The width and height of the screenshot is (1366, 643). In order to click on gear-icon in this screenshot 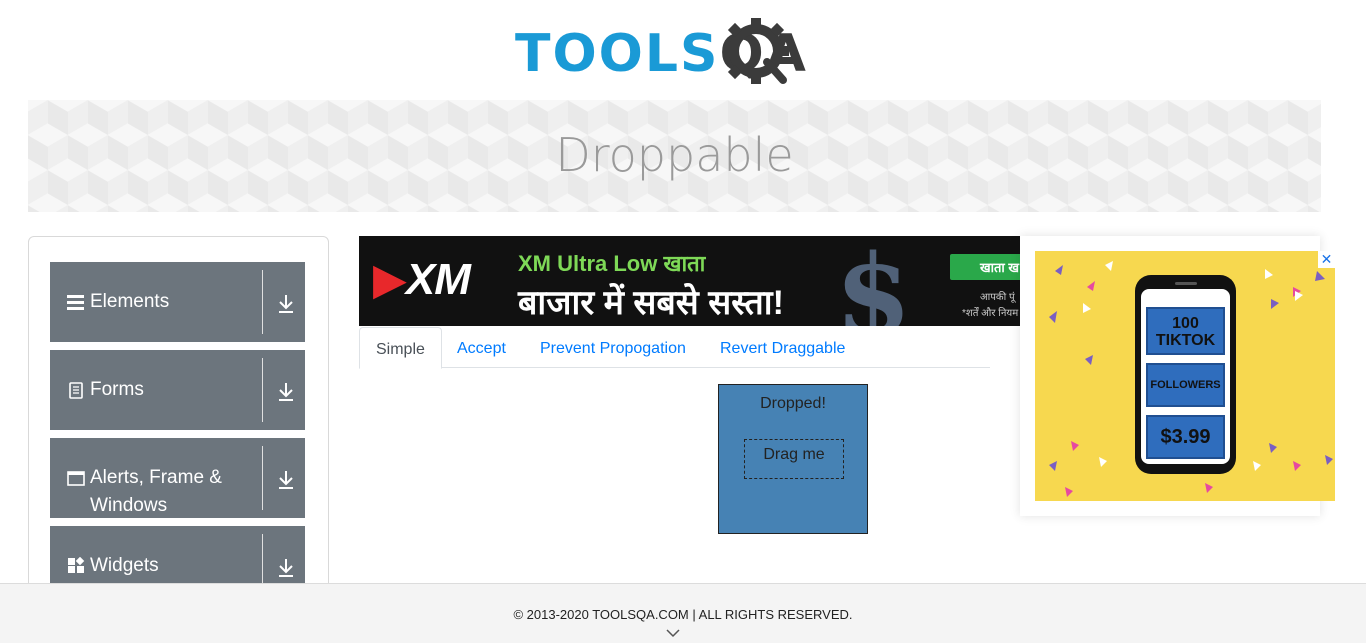, I will do `click(756, 51)`.